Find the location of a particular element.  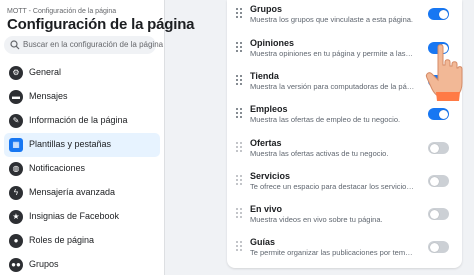

sidebar-item-label: Mensajes is located at coordinates (48, 96).